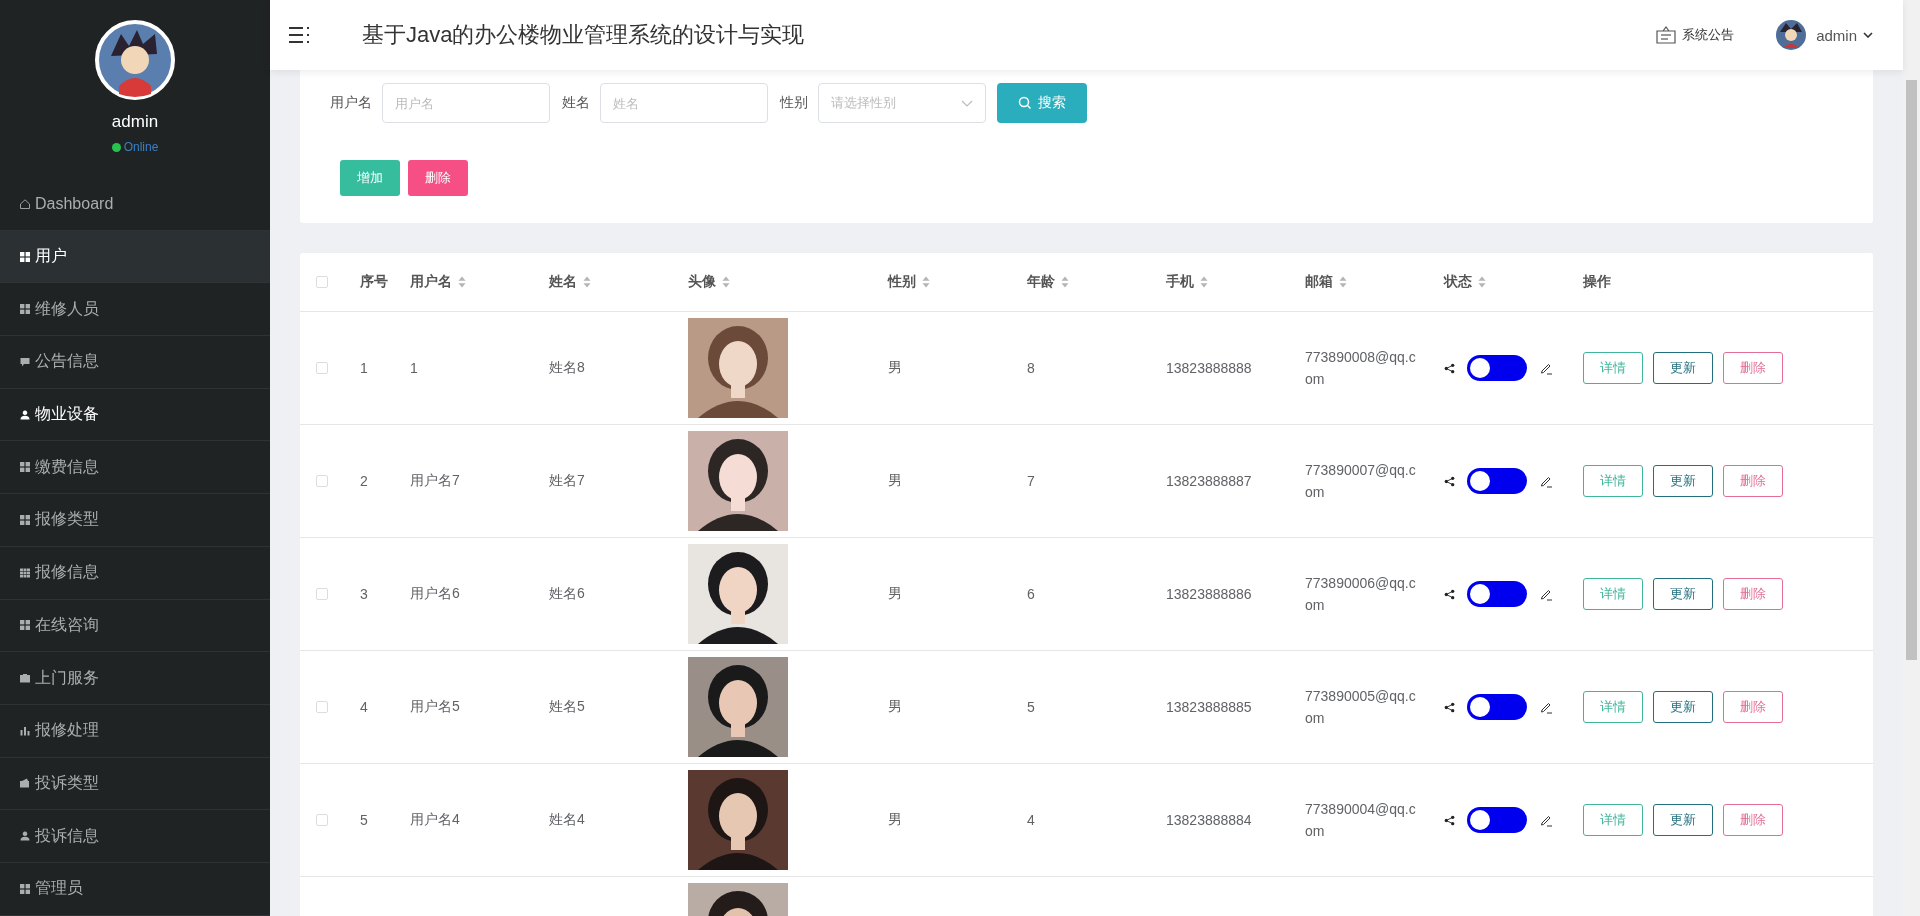 Image resolution: width=1920 pixels, height=916 pixels. What do you see at coordinates (1209, 481) in the screenshot?
I see `table-cell: 13823888887` at bounding box center [1209, 481].